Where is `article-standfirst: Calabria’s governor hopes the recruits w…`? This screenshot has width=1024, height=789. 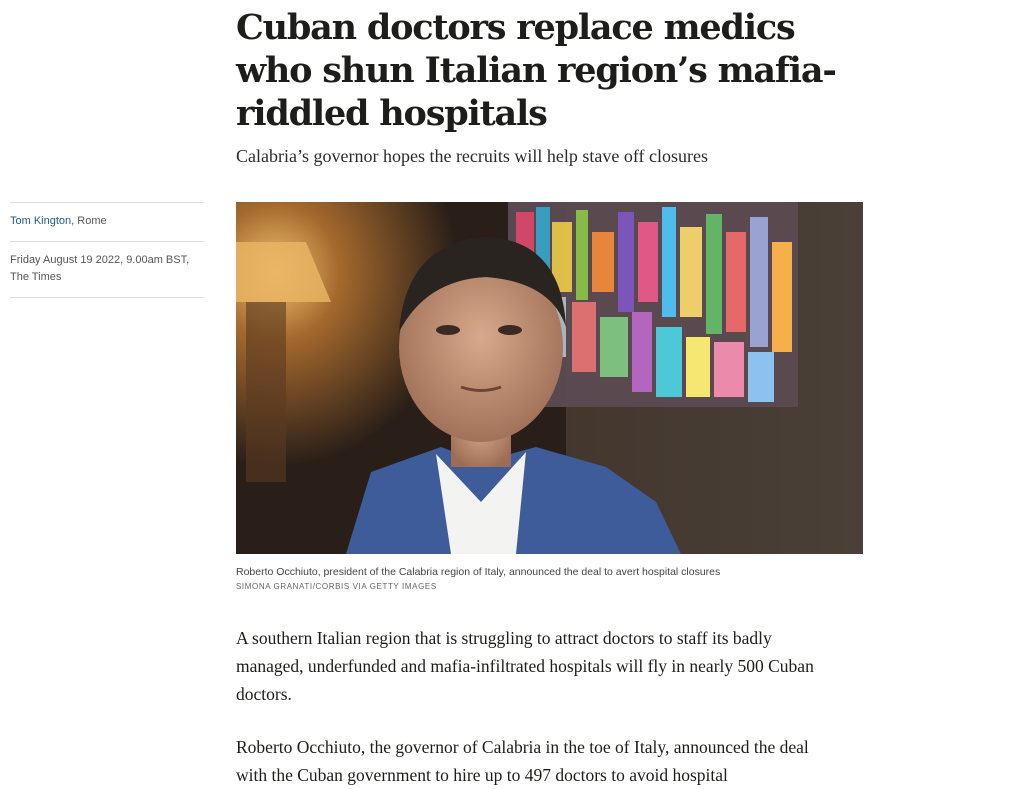 article-standfirst: Calabria’s governor hopes the recruits w… is located at coordinates (472, 156).